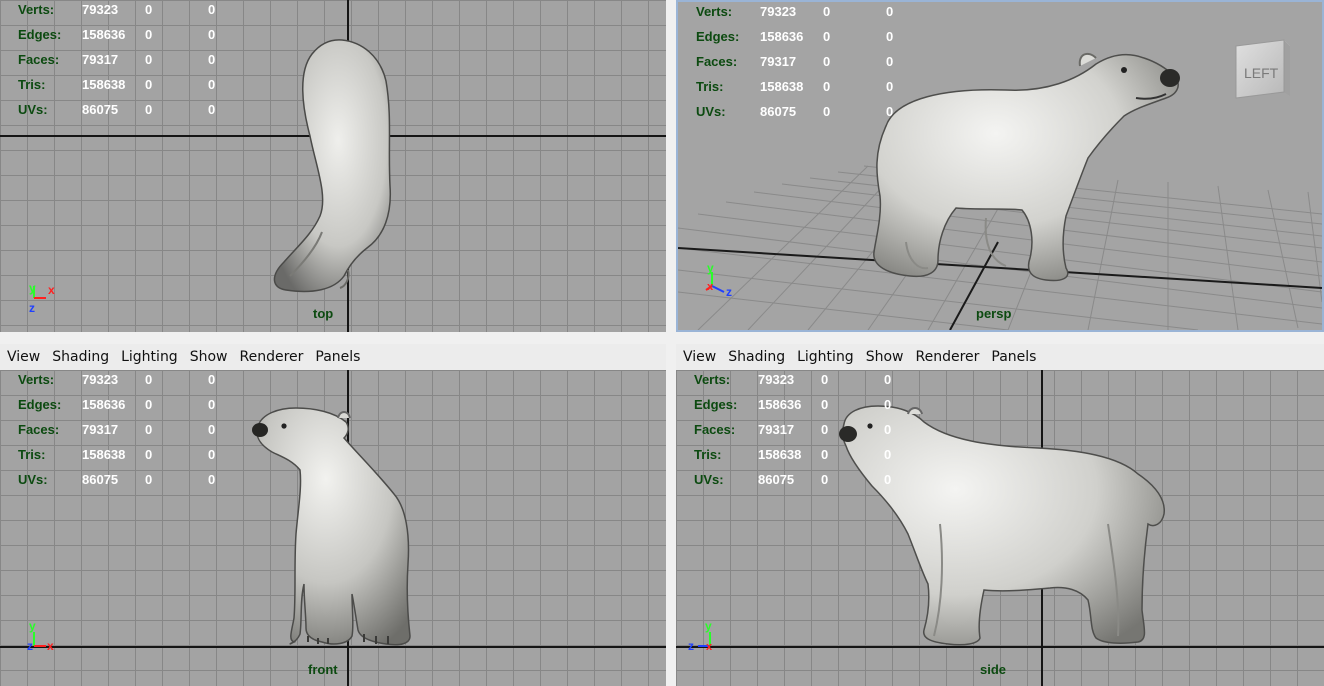 Image resolution: width=1324 pixels, height=686 pixels. Describe the element at coordinates (323, 313) in the screenshot. I see `camera-label-top: top` at that location.